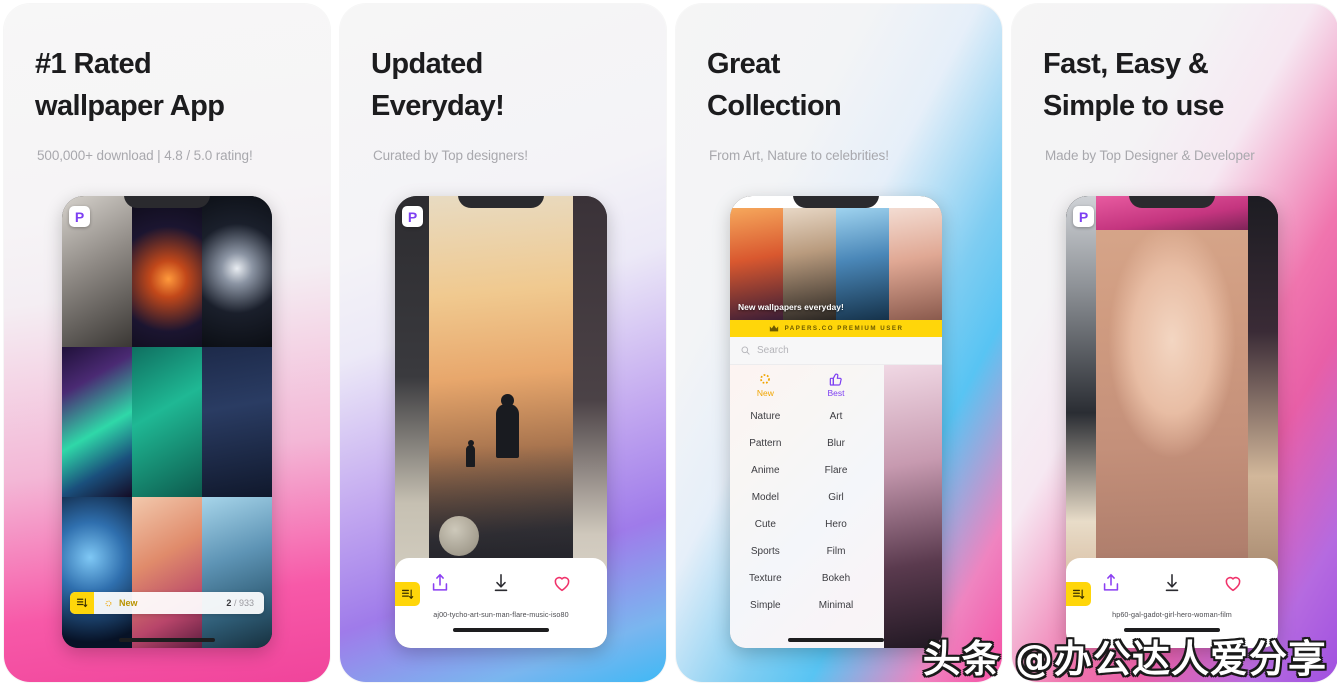 The height and width of the screenshot is (689, 1337). Describe the element at coordinates (836, 497) in the screenshot. I see `category-item: Girl` at that location.